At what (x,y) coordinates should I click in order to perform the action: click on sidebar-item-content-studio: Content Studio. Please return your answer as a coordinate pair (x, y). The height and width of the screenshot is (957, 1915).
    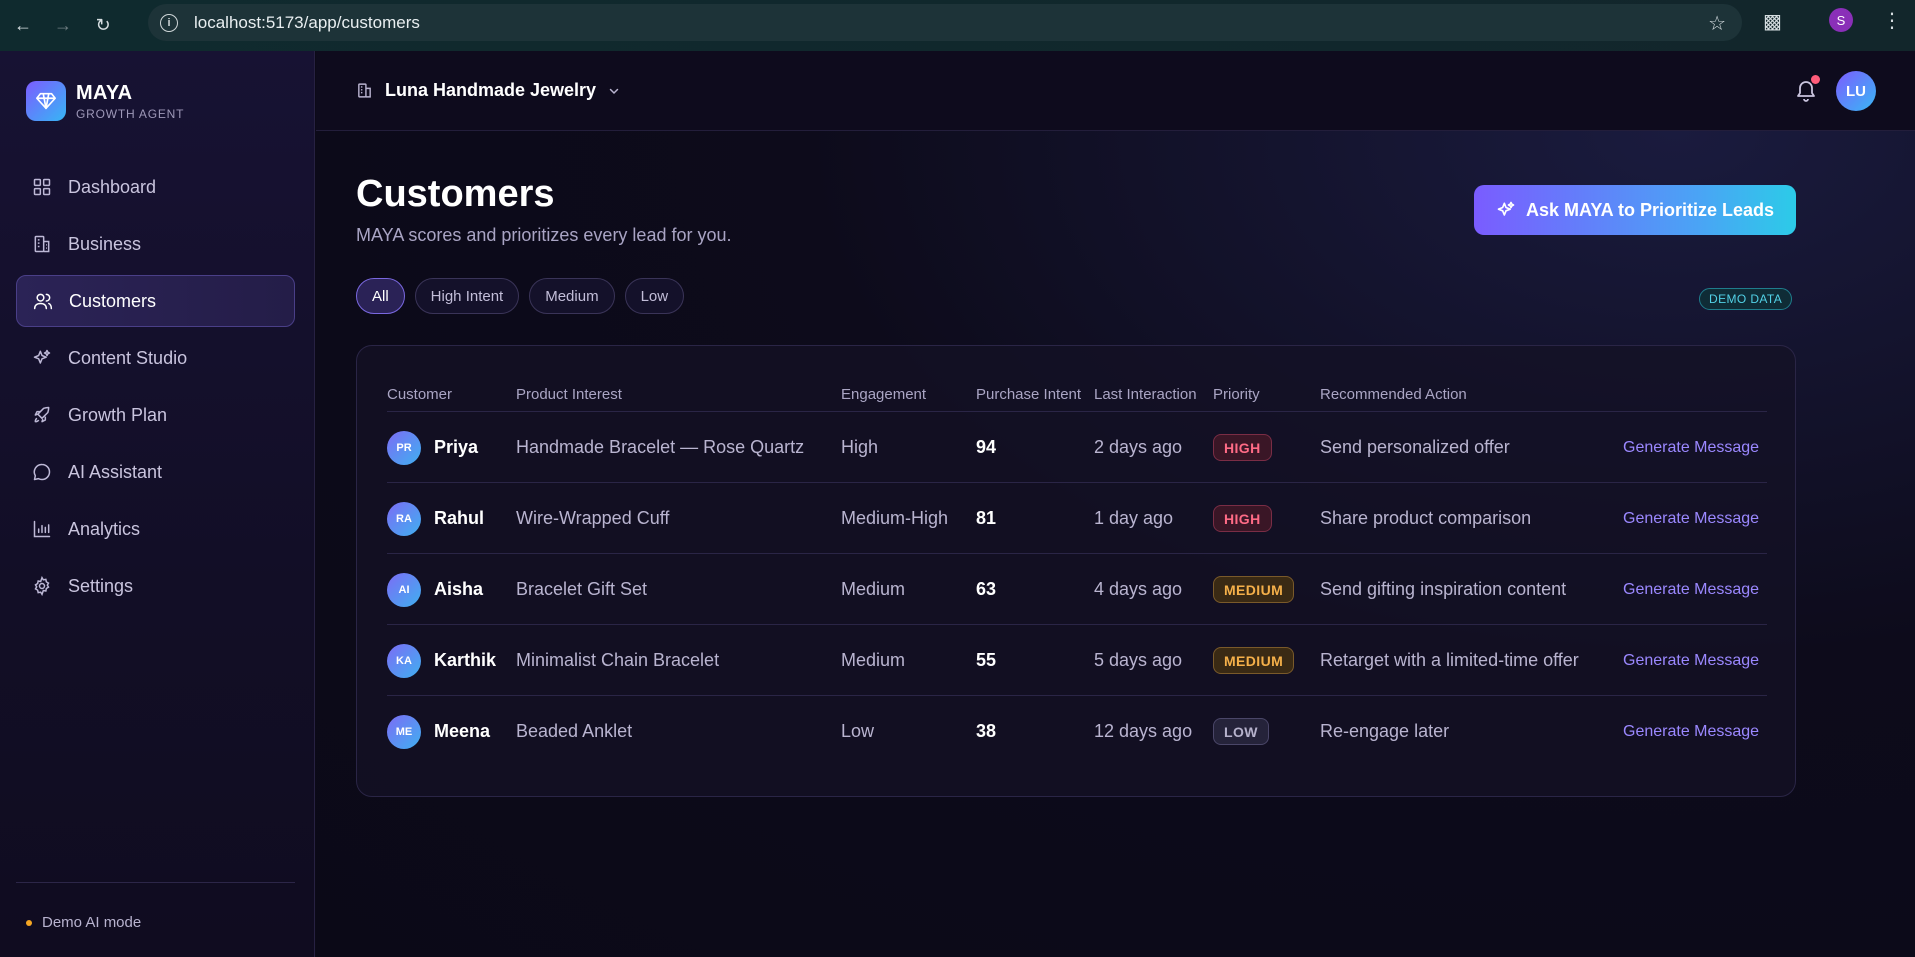
    Looking at the image, I should click on (155, 358).